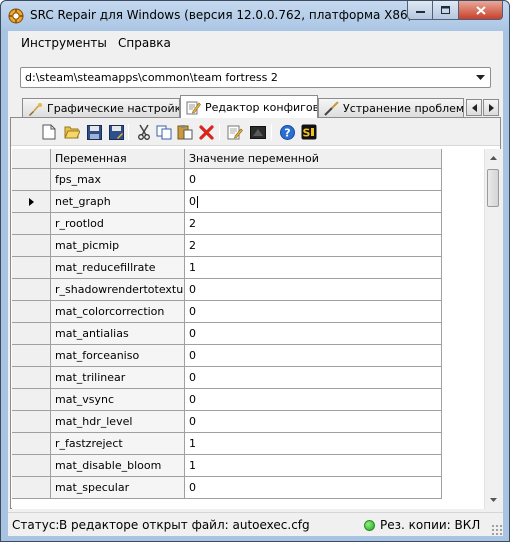 This screenshot has height=542, width=510. What do you see at coordinates (144, 132) in the screenshot?
I see `cut-button` at bounding box center [144, 132].